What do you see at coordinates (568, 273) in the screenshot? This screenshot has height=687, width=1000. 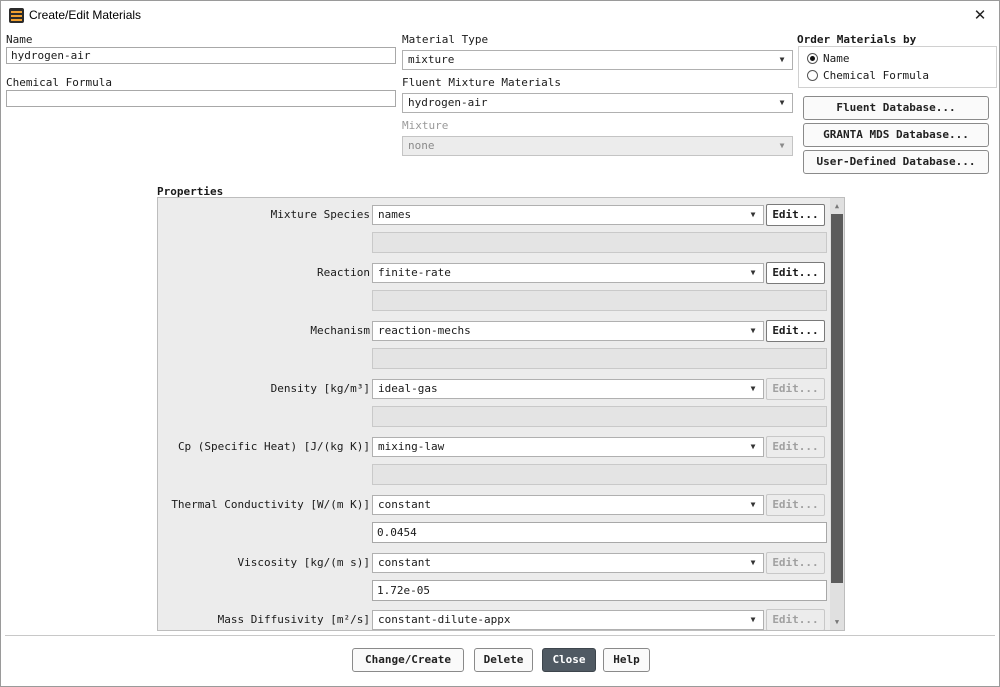 I see `reaction-dropdown: finite-rate ▼` at bounding box center [568, 273].